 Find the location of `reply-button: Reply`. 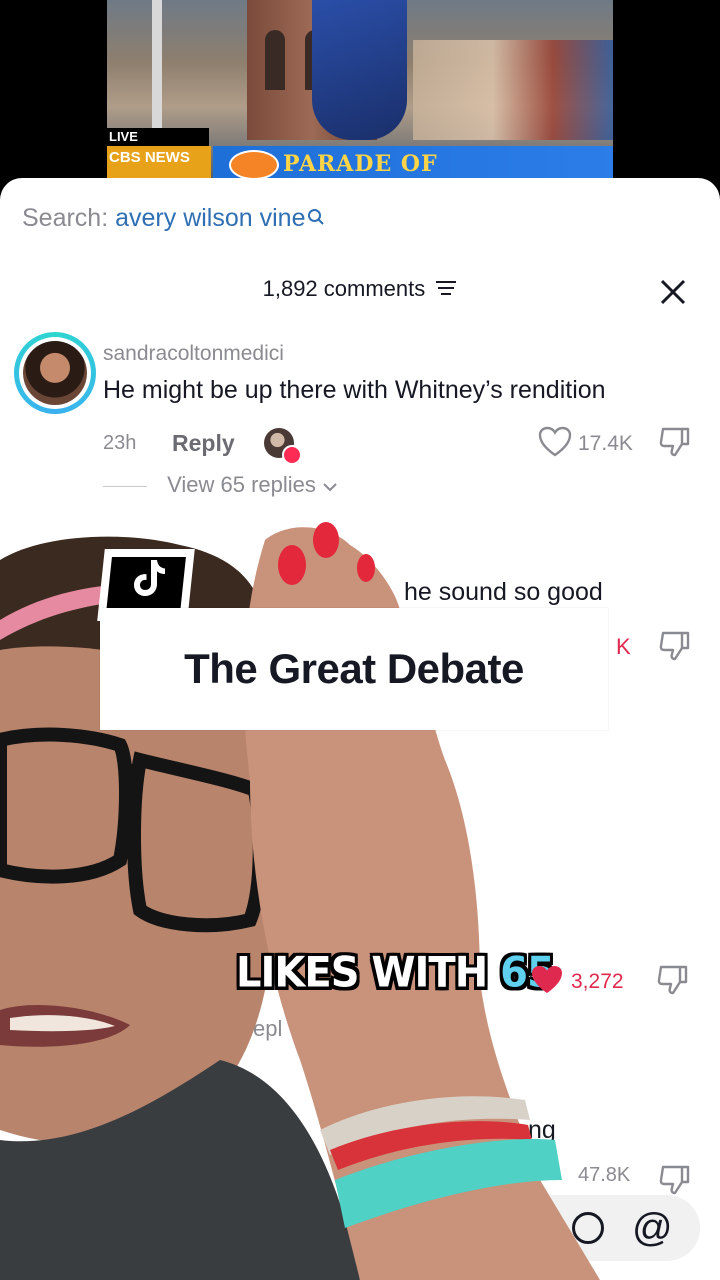

reply-button: Reply is located at coordinates (203, 443).